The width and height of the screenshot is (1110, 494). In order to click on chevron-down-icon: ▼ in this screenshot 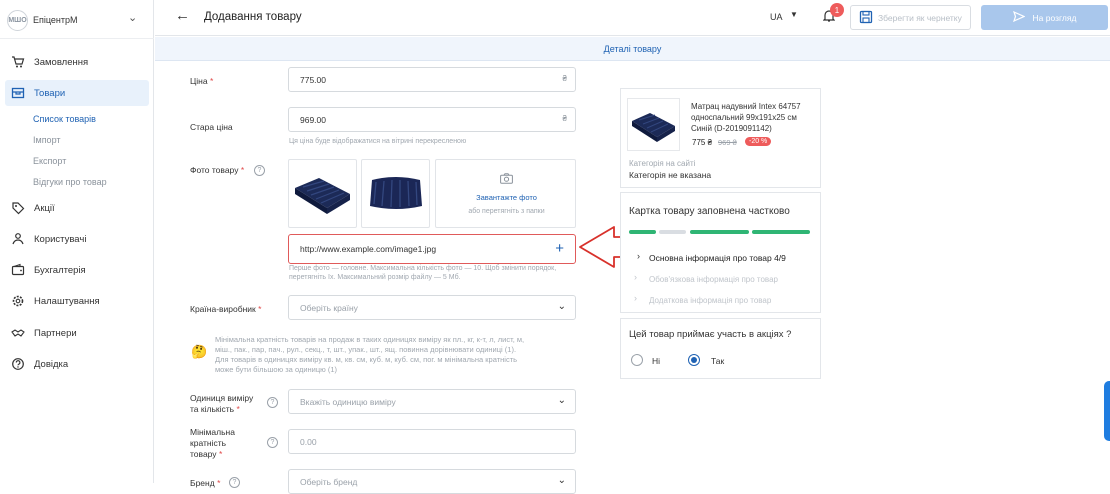, I will do `click(794, 14)`.